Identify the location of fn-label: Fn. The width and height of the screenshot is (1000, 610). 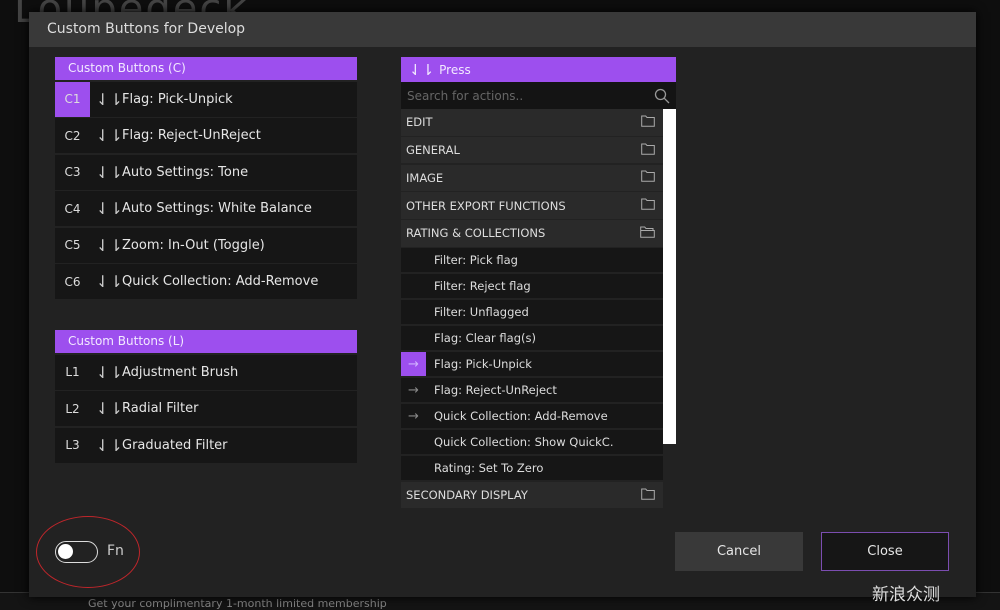
(115, 551).